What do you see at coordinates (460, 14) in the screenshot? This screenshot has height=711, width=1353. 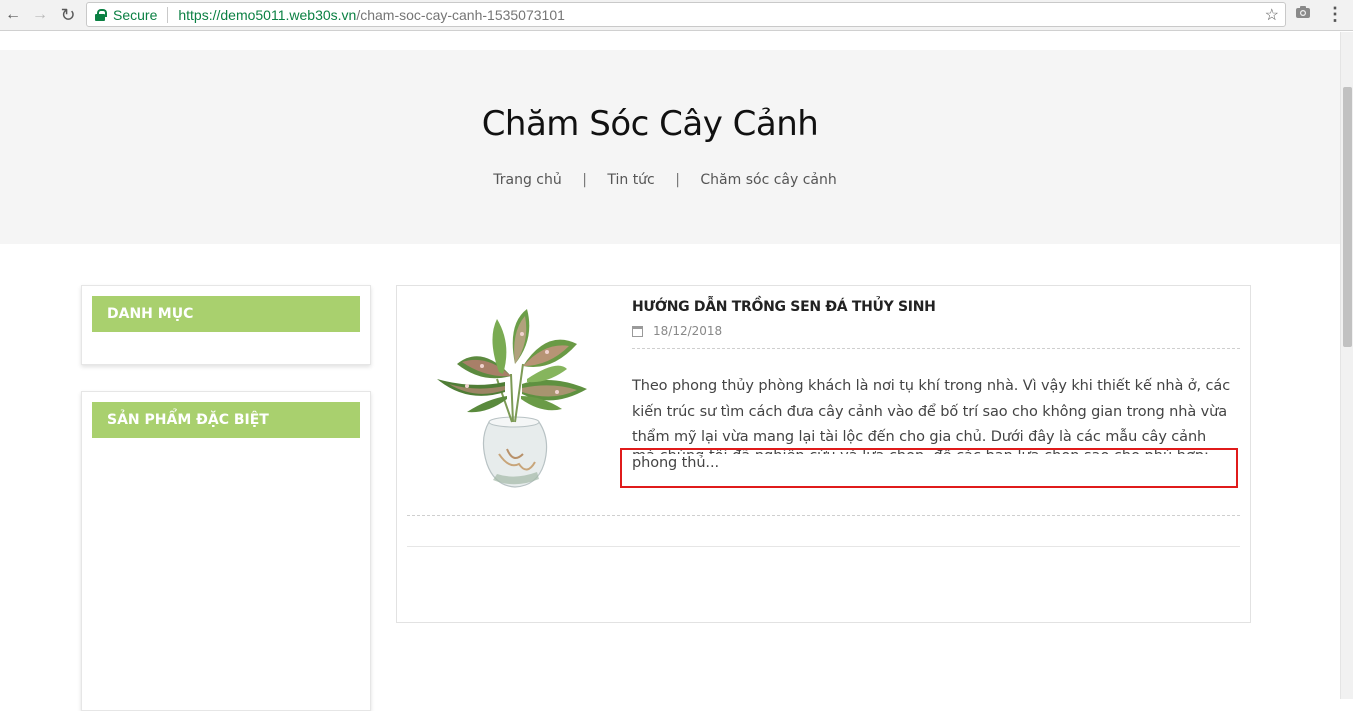 I see `url-path: /cham-soc-cay-canh-1535073101` at bounding box center [460, 14].